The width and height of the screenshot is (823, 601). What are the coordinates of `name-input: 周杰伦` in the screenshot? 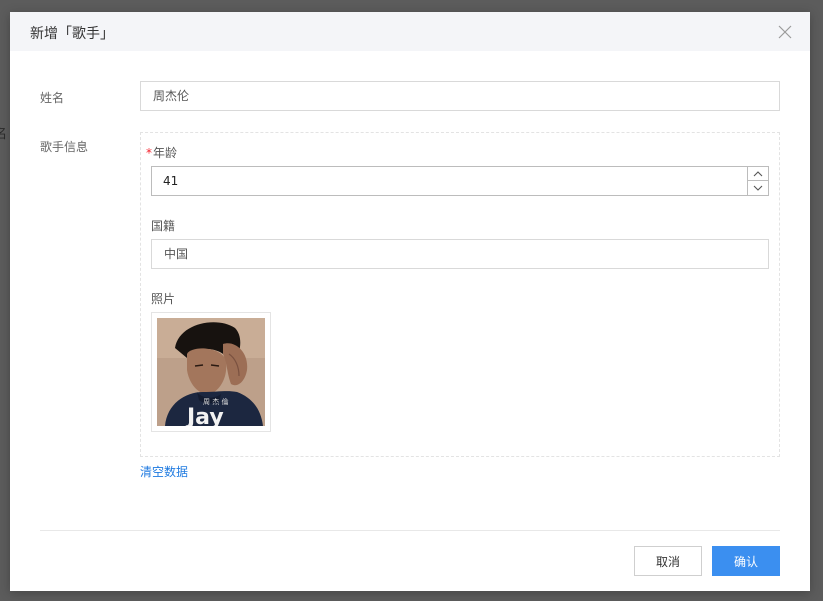 It's located at (460, 96).